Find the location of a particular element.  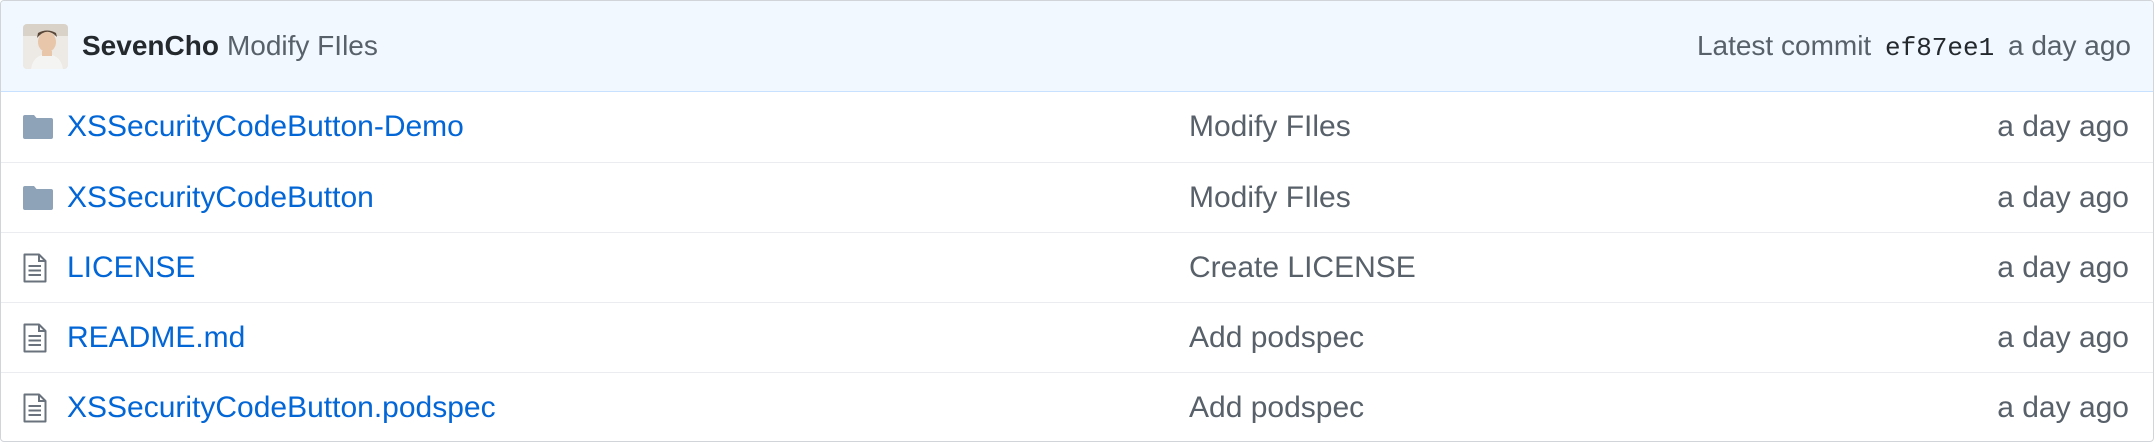

file-commit-message-link: Create LICENSE is located at coordinates (1302, 268).